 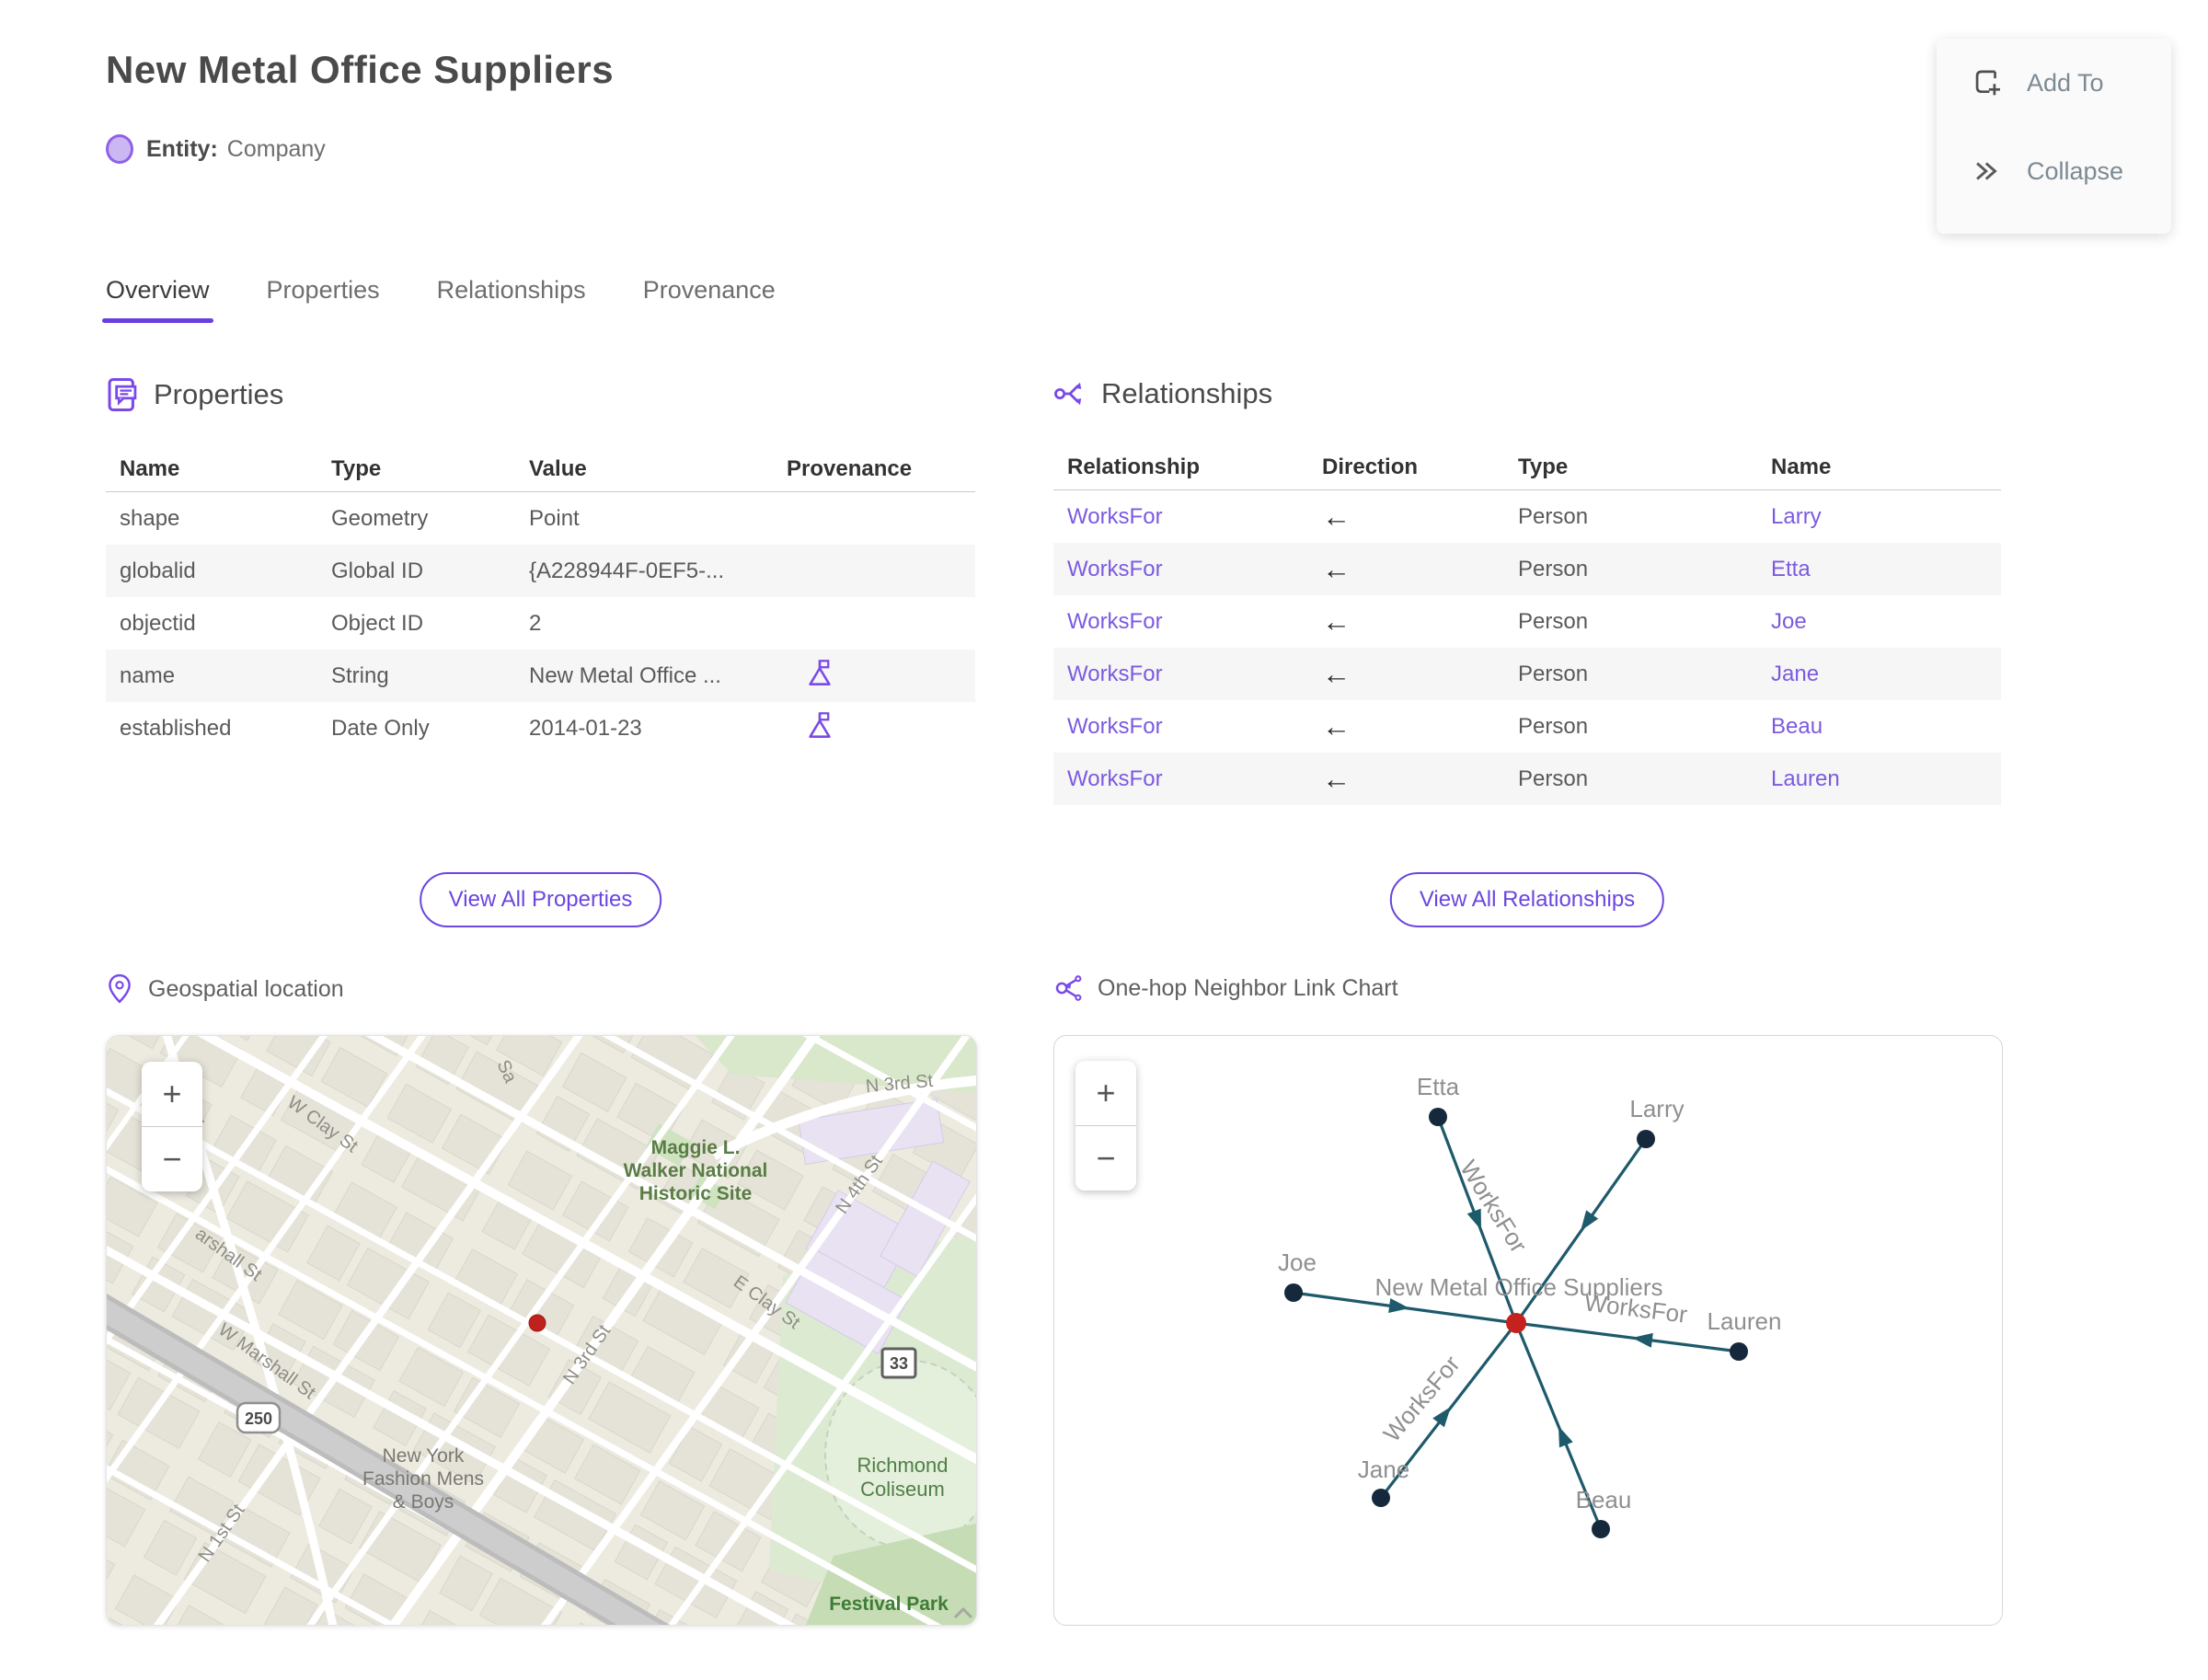 I want to click on collapse-button: Collapse, so click(x=2054, y=171).